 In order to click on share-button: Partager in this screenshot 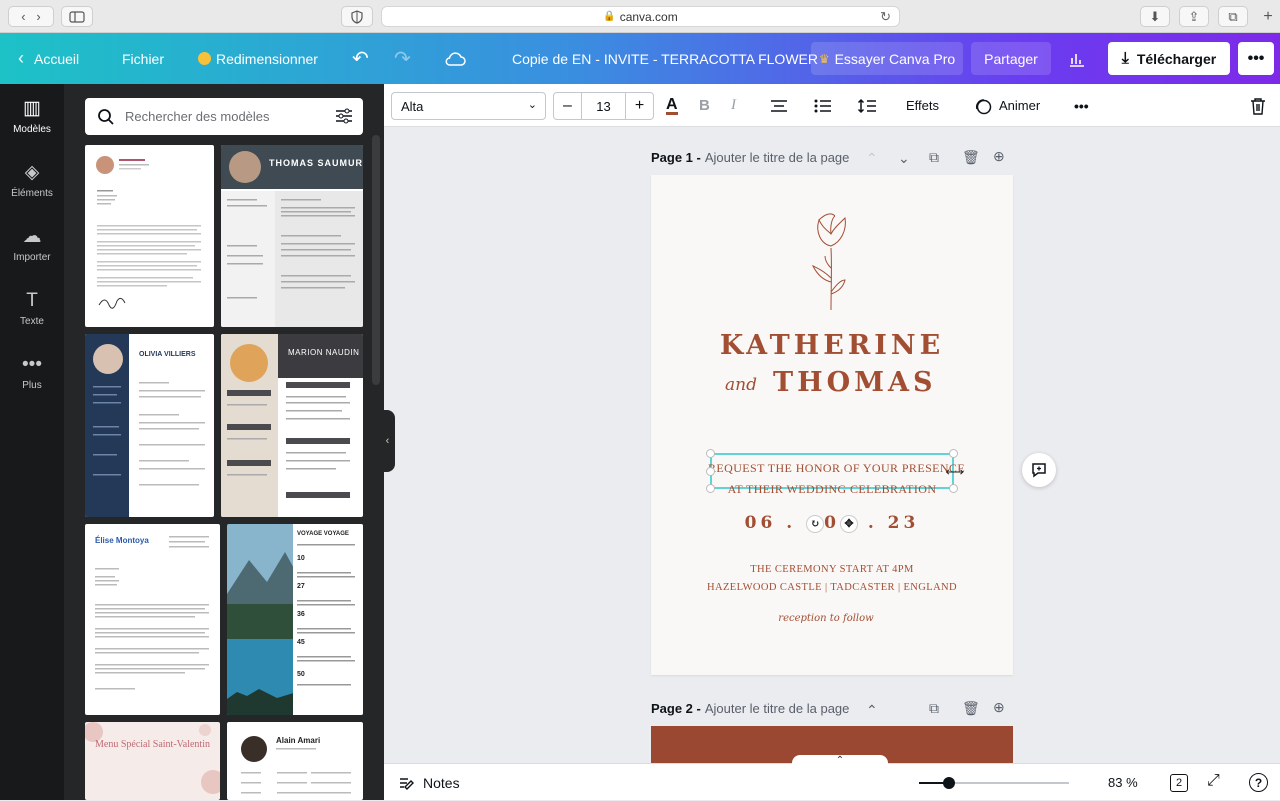, I will do `click(1011, 58)`.